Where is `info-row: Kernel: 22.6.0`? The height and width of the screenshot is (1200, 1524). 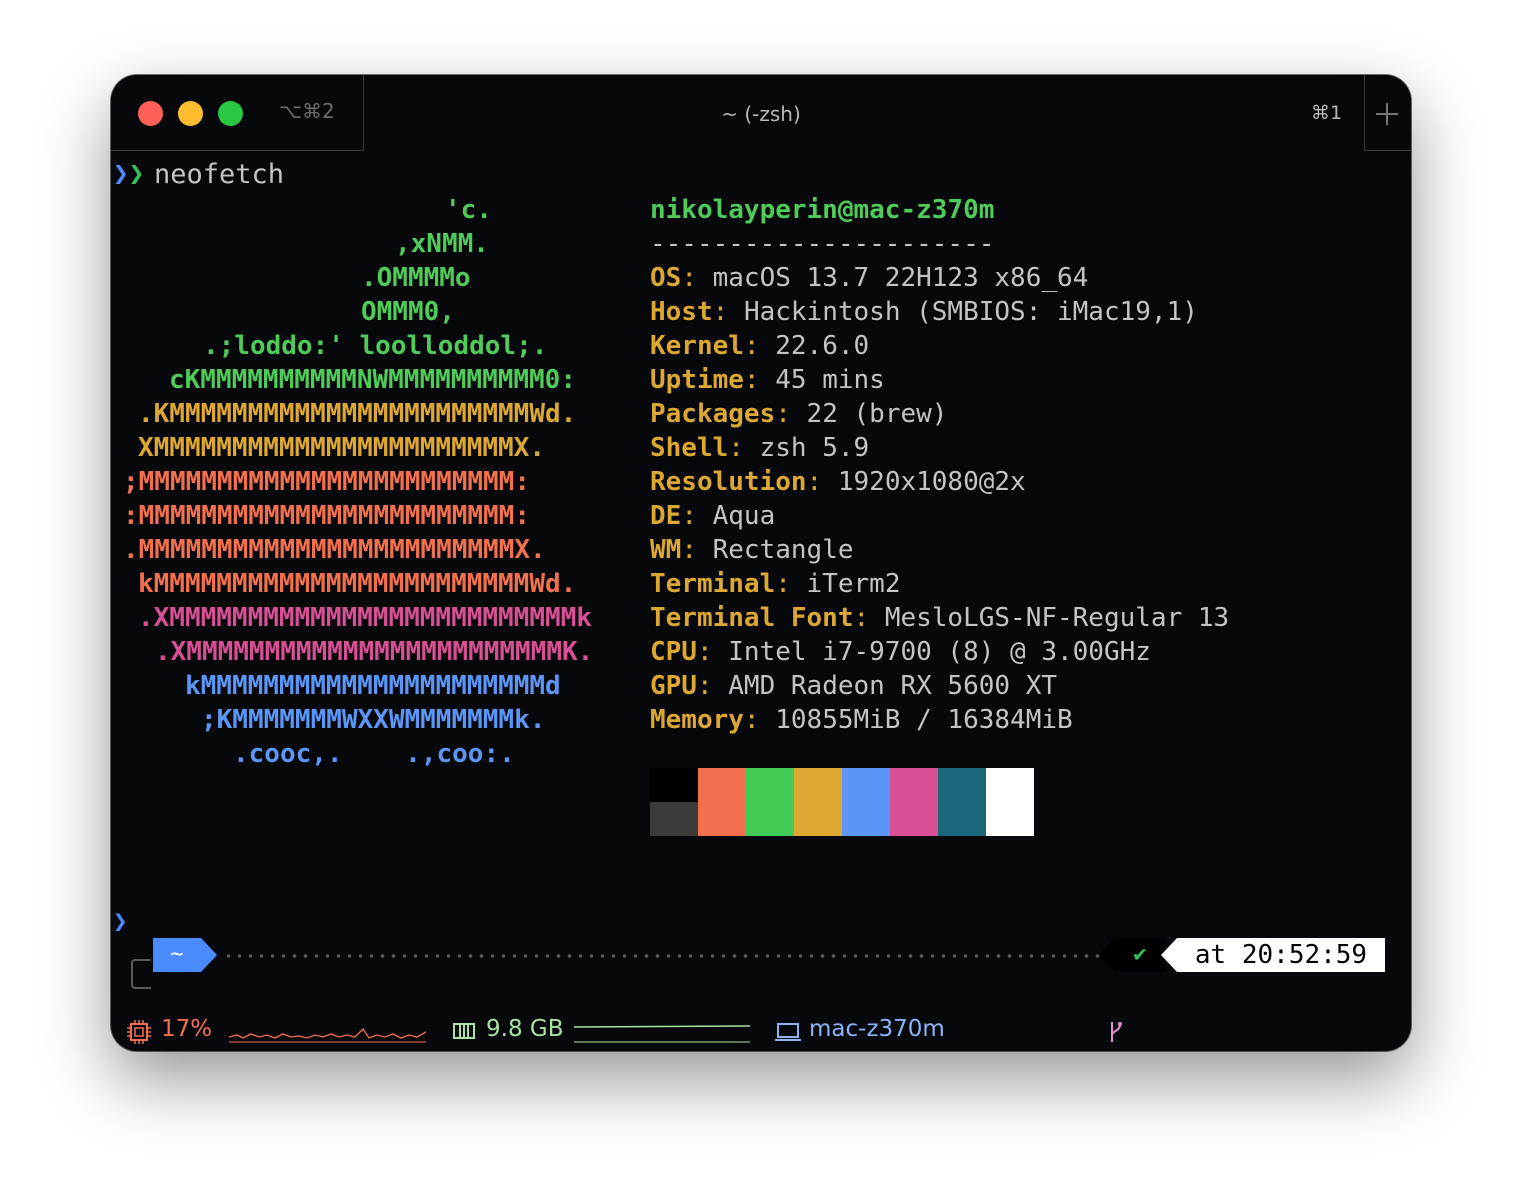 info-row: Kernel: 22.6.0 is located at coordinates (759, 346).